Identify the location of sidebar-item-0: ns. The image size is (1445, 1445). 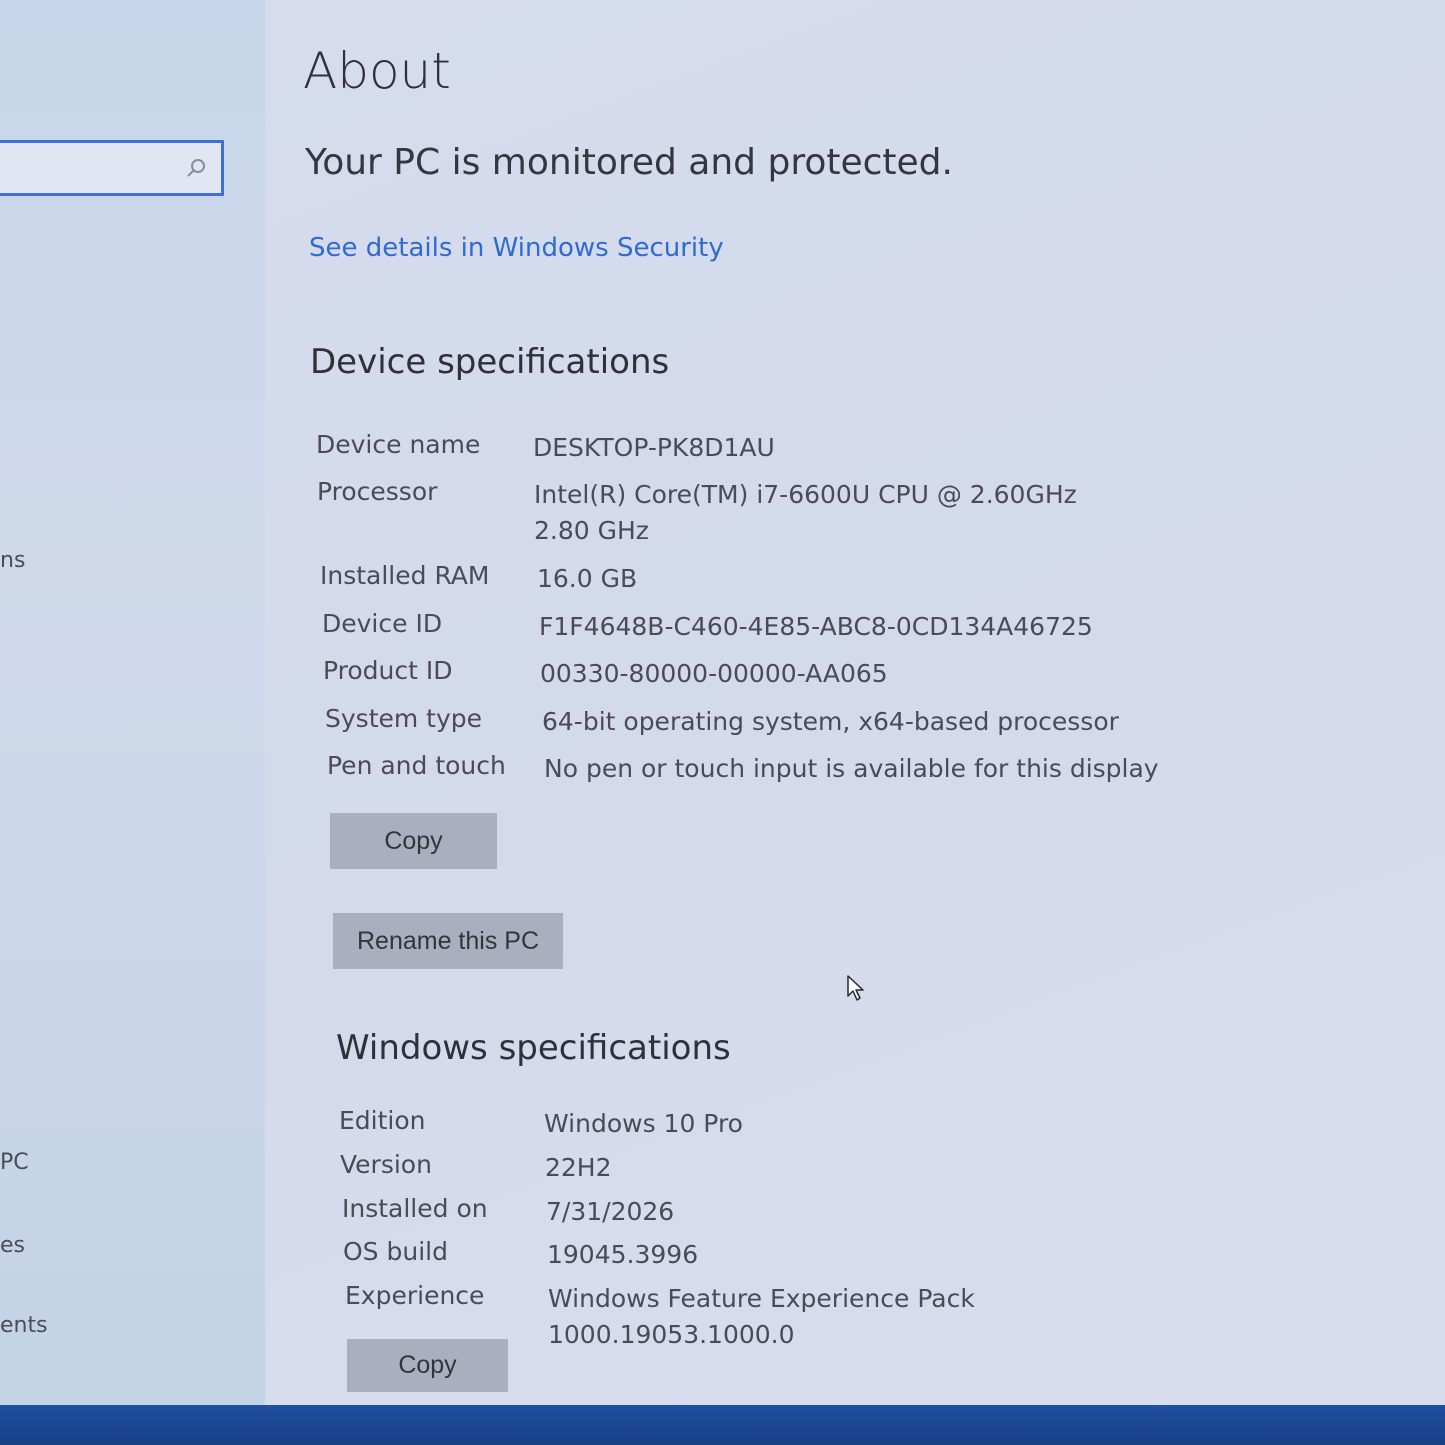
(12, 560).